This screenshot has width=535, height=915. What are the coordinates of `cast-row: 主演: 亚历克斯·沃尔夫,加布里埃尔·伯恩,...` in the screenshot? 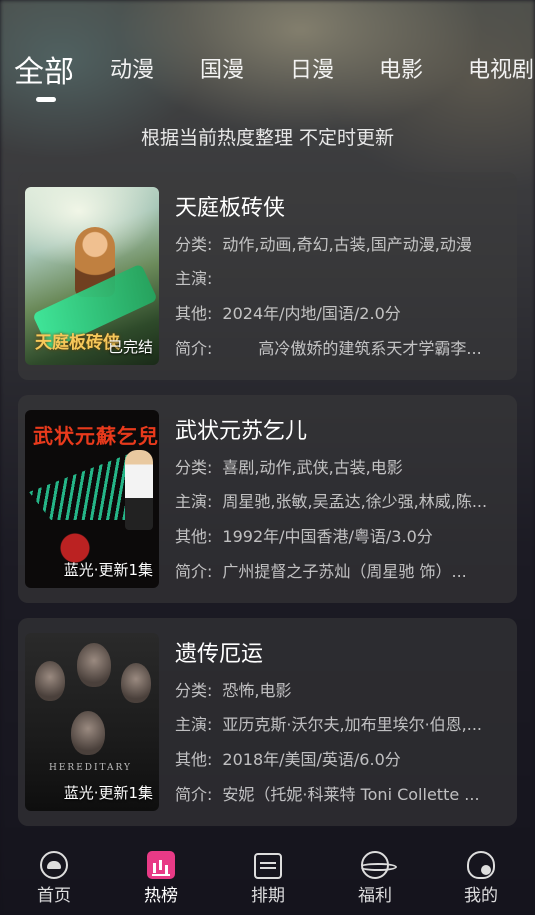 It's located at (342, 723).